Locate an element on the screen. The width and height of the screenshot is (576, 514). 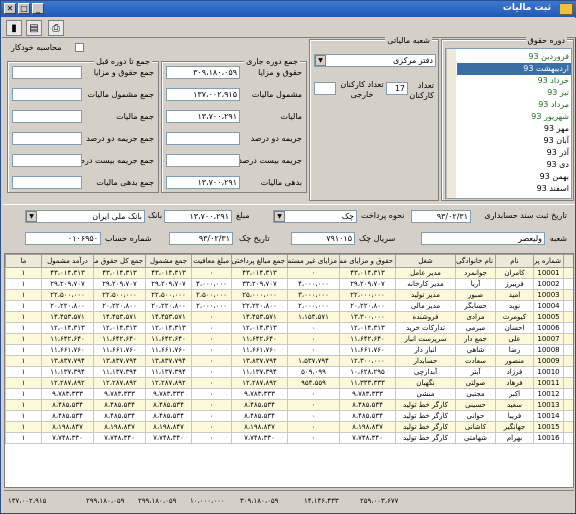
table-cell: ۴۳،۰۱۴،۳۱۳ is located at coordinates (119, 273).